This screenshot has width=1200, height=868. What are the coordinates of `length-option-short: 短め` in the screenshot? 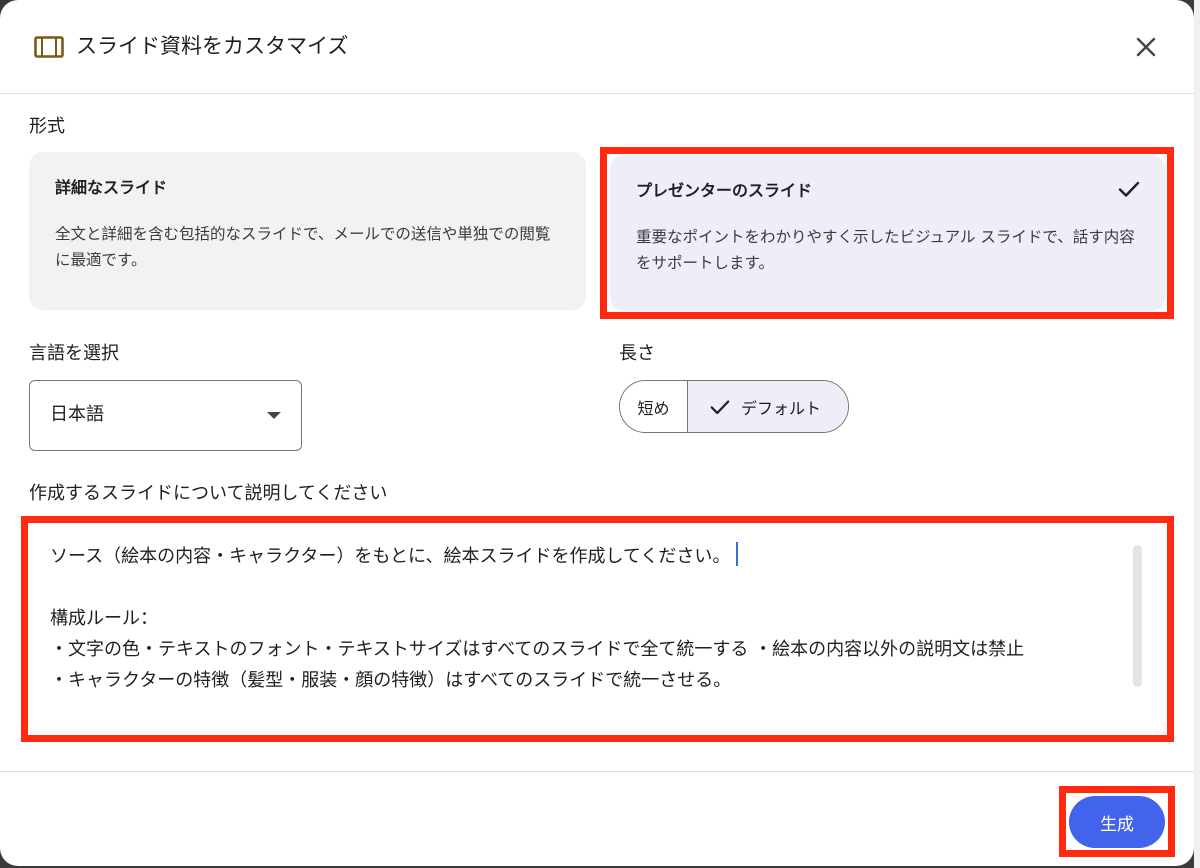 It's located at (654, 406).